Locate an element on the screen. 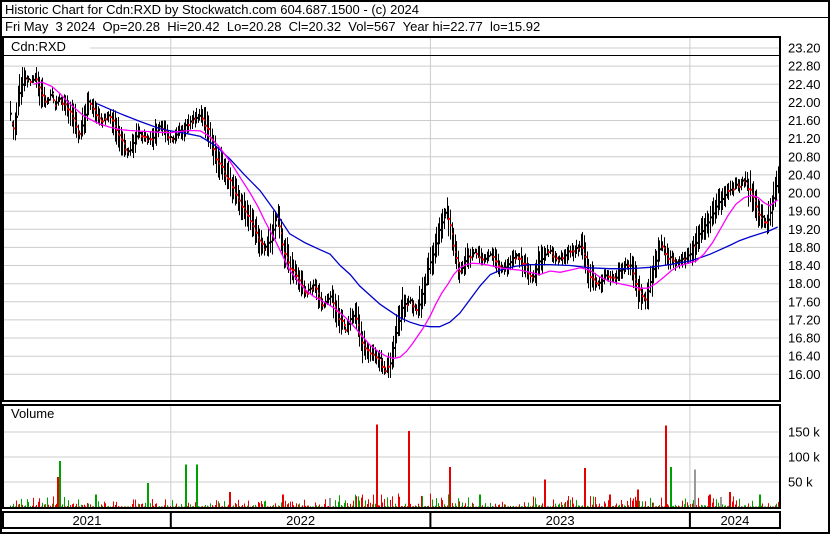  volume-spike is located at coordinates (671, 487).